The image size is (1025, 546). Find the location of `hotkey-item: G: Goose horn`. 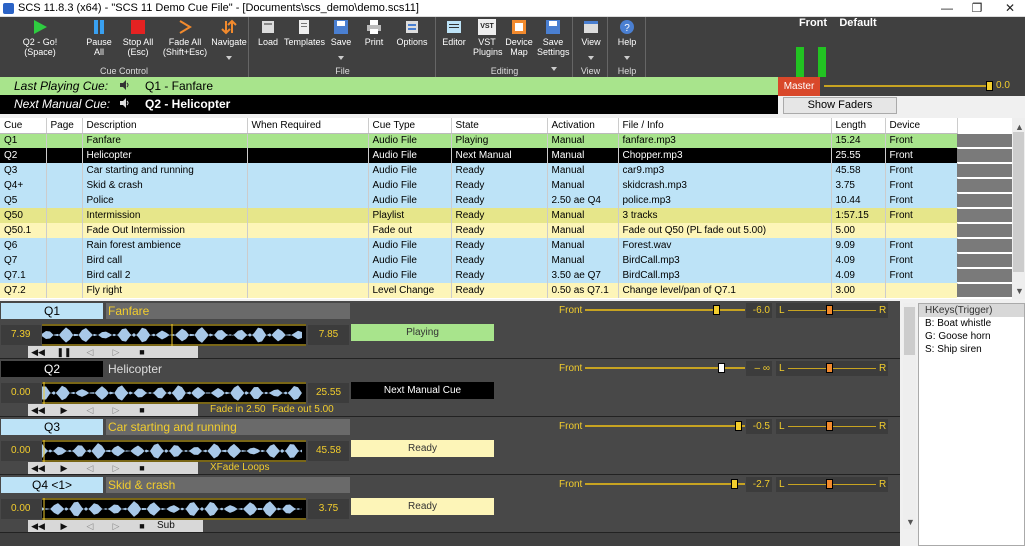

hotkey-item: G: Goose horn is located at coordinates (971, 336).